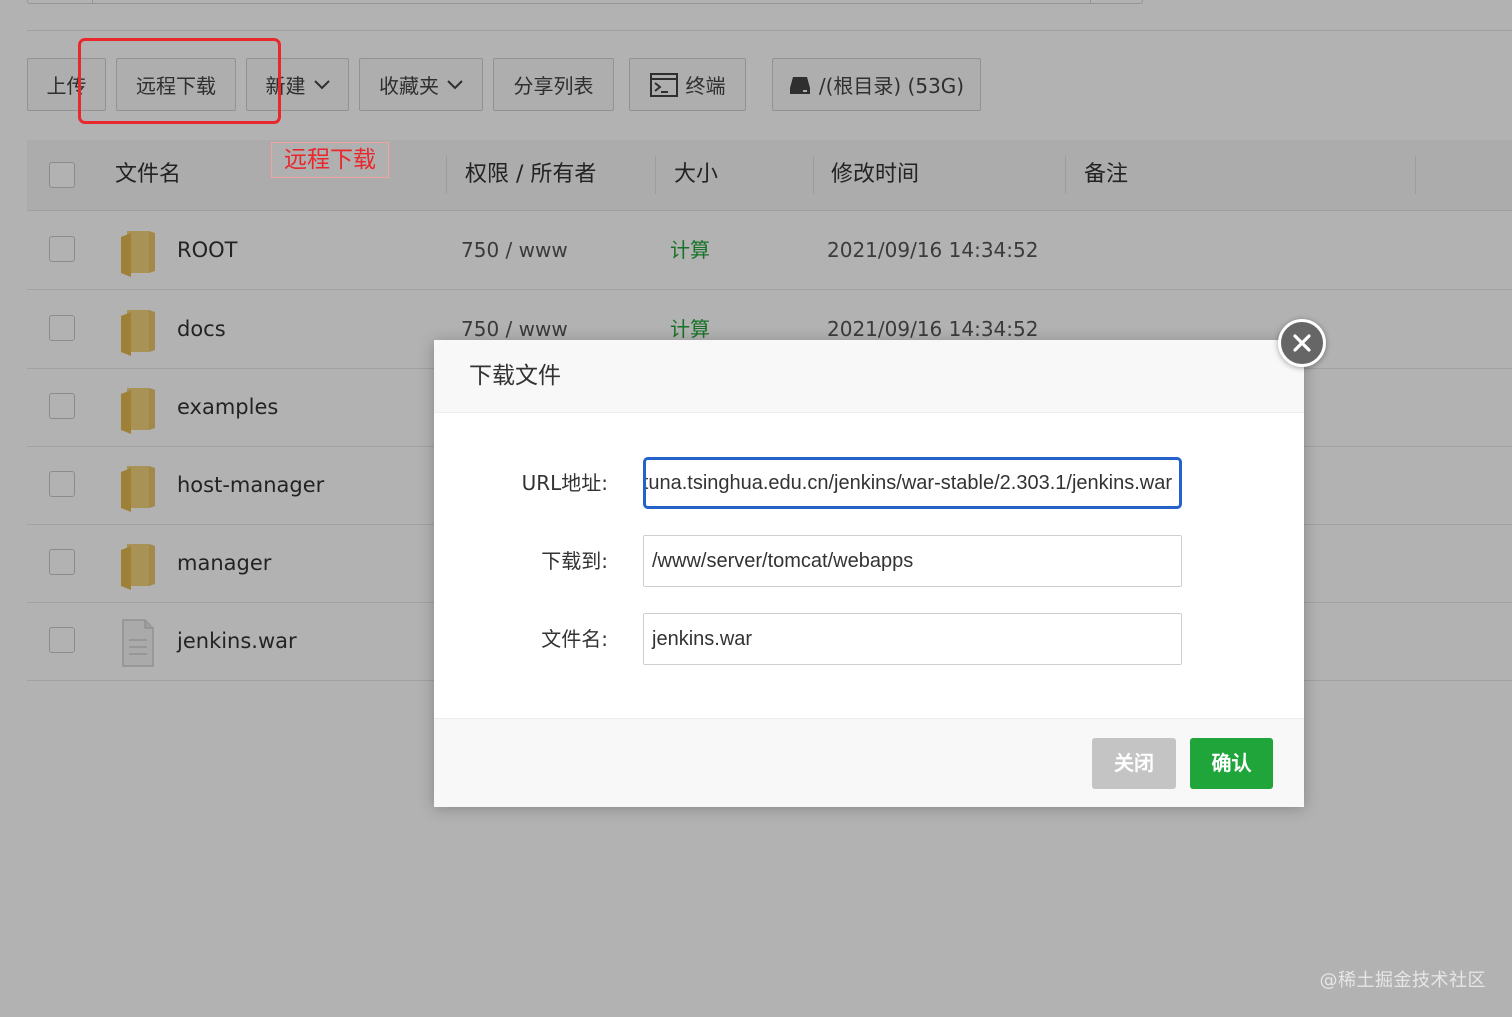 The height and width of the screenshot is (1017, 1512). I want to click on dialog-footer: 关闭 确认, so click(869, 762).